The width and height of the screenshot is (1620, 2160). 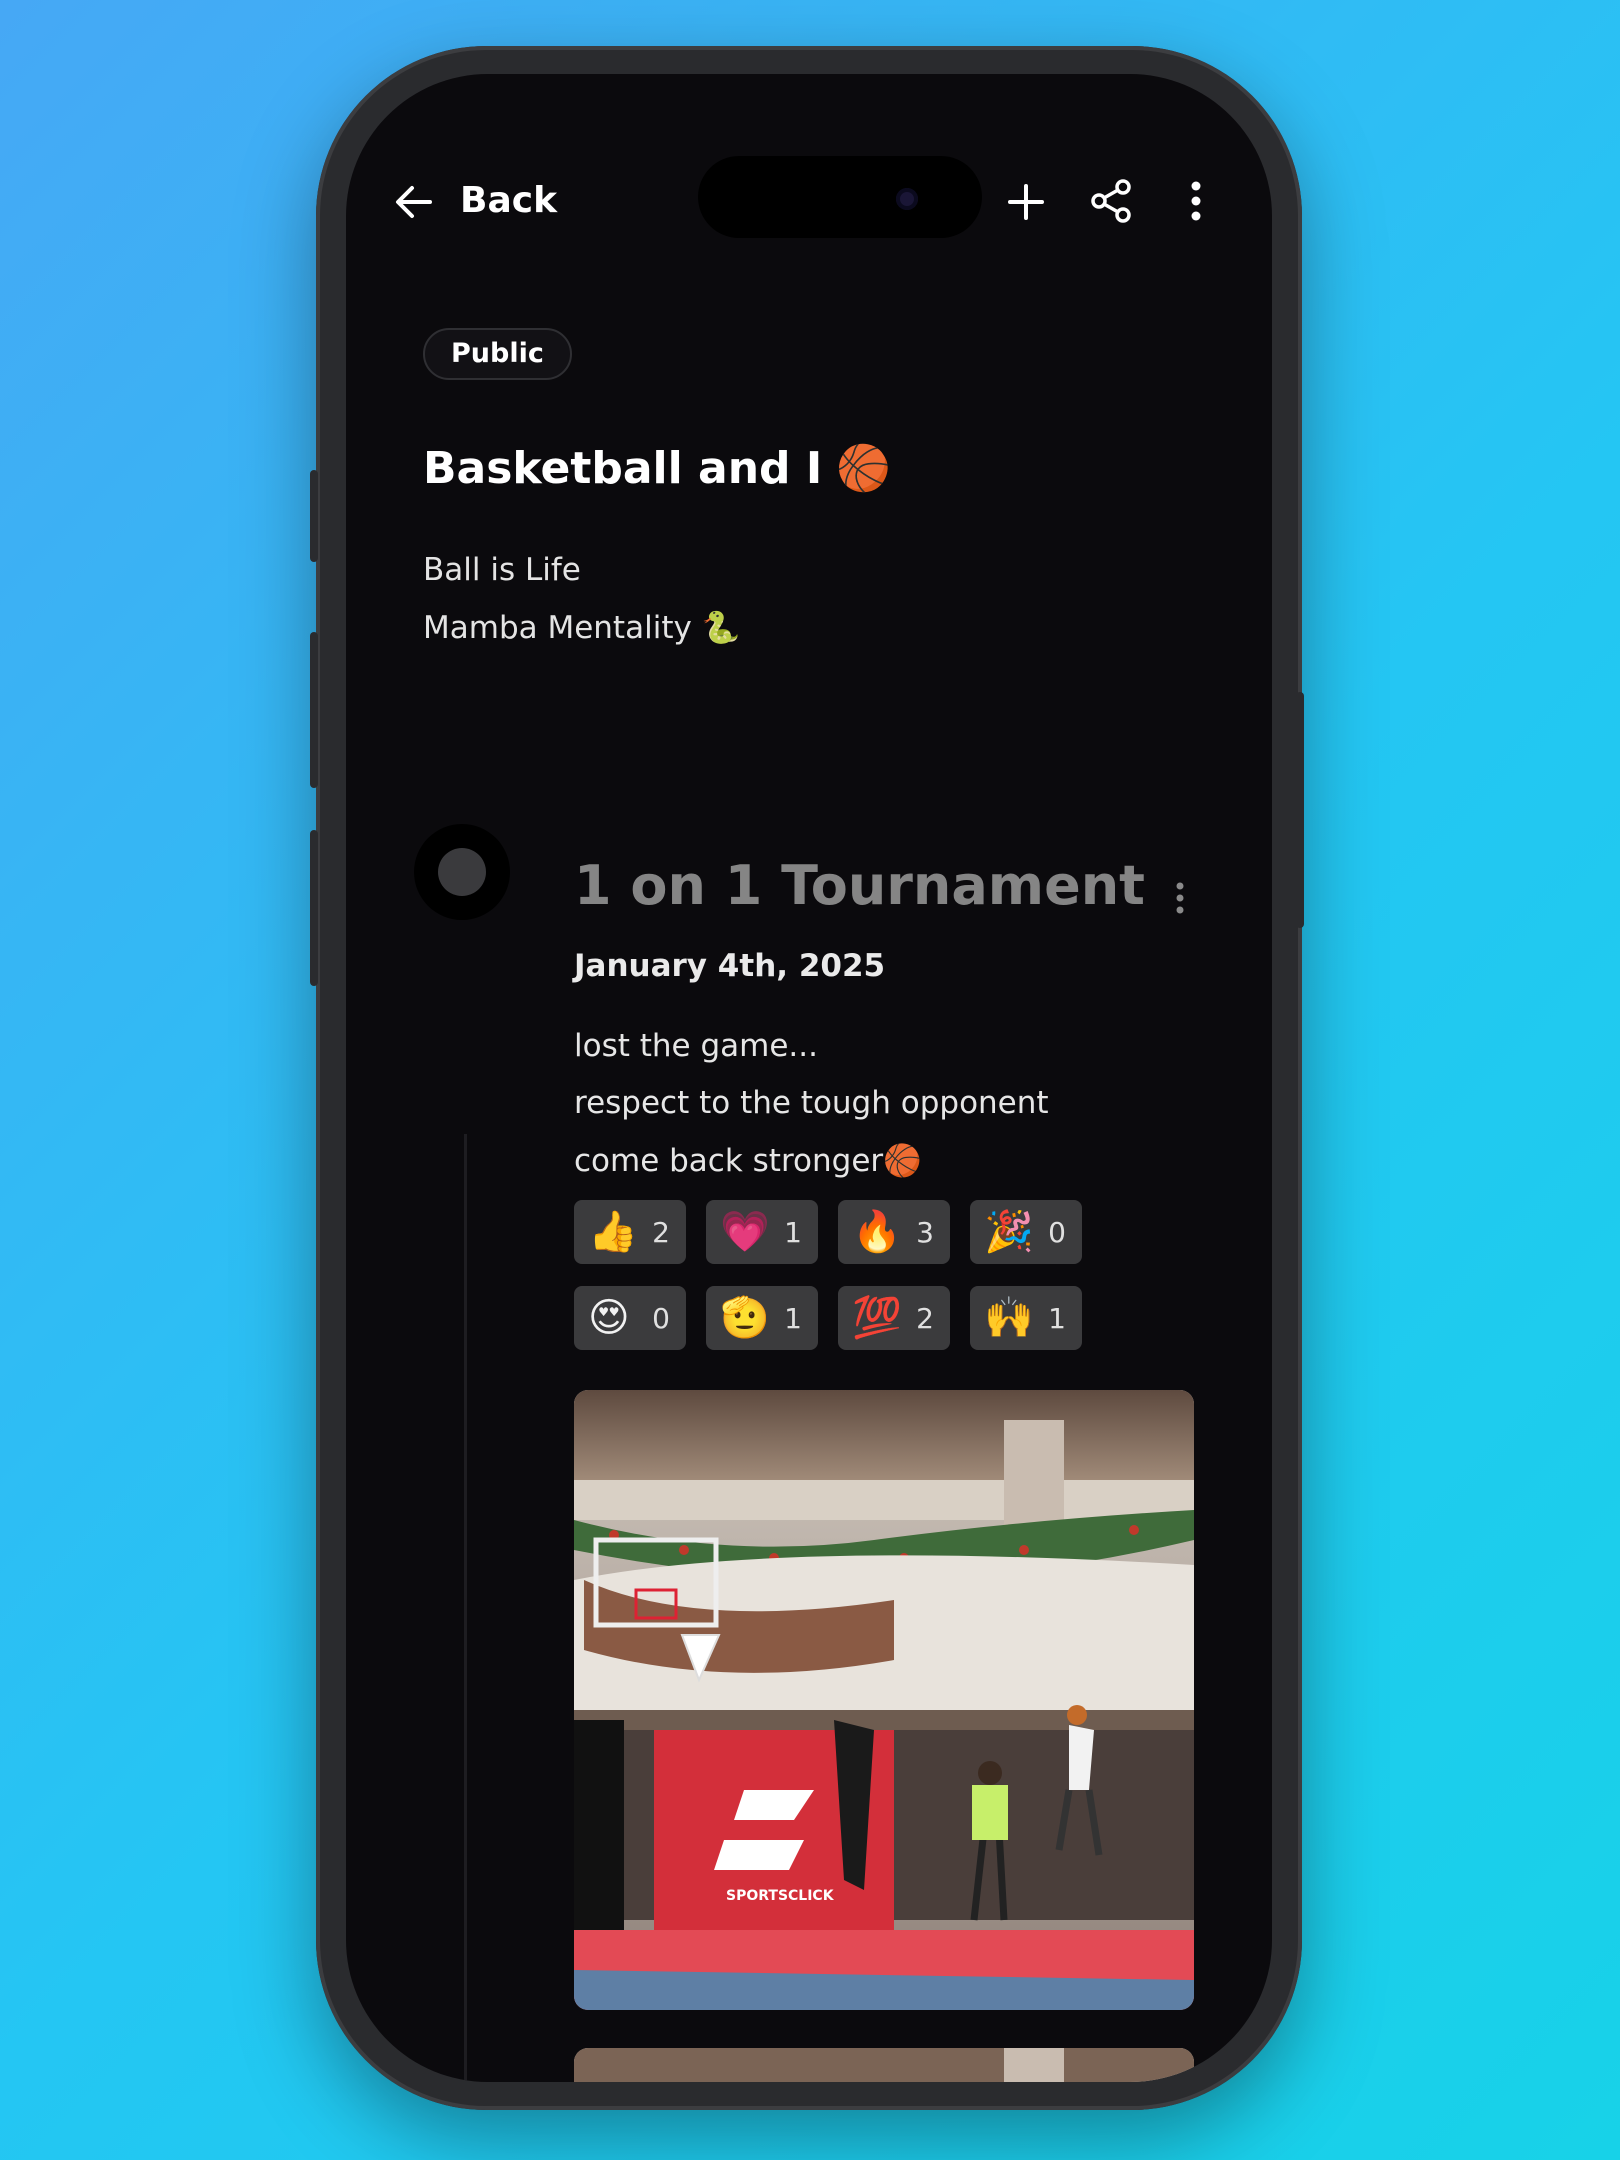 I want to click on reaction-count: 3, so click(x=925, y=1232).